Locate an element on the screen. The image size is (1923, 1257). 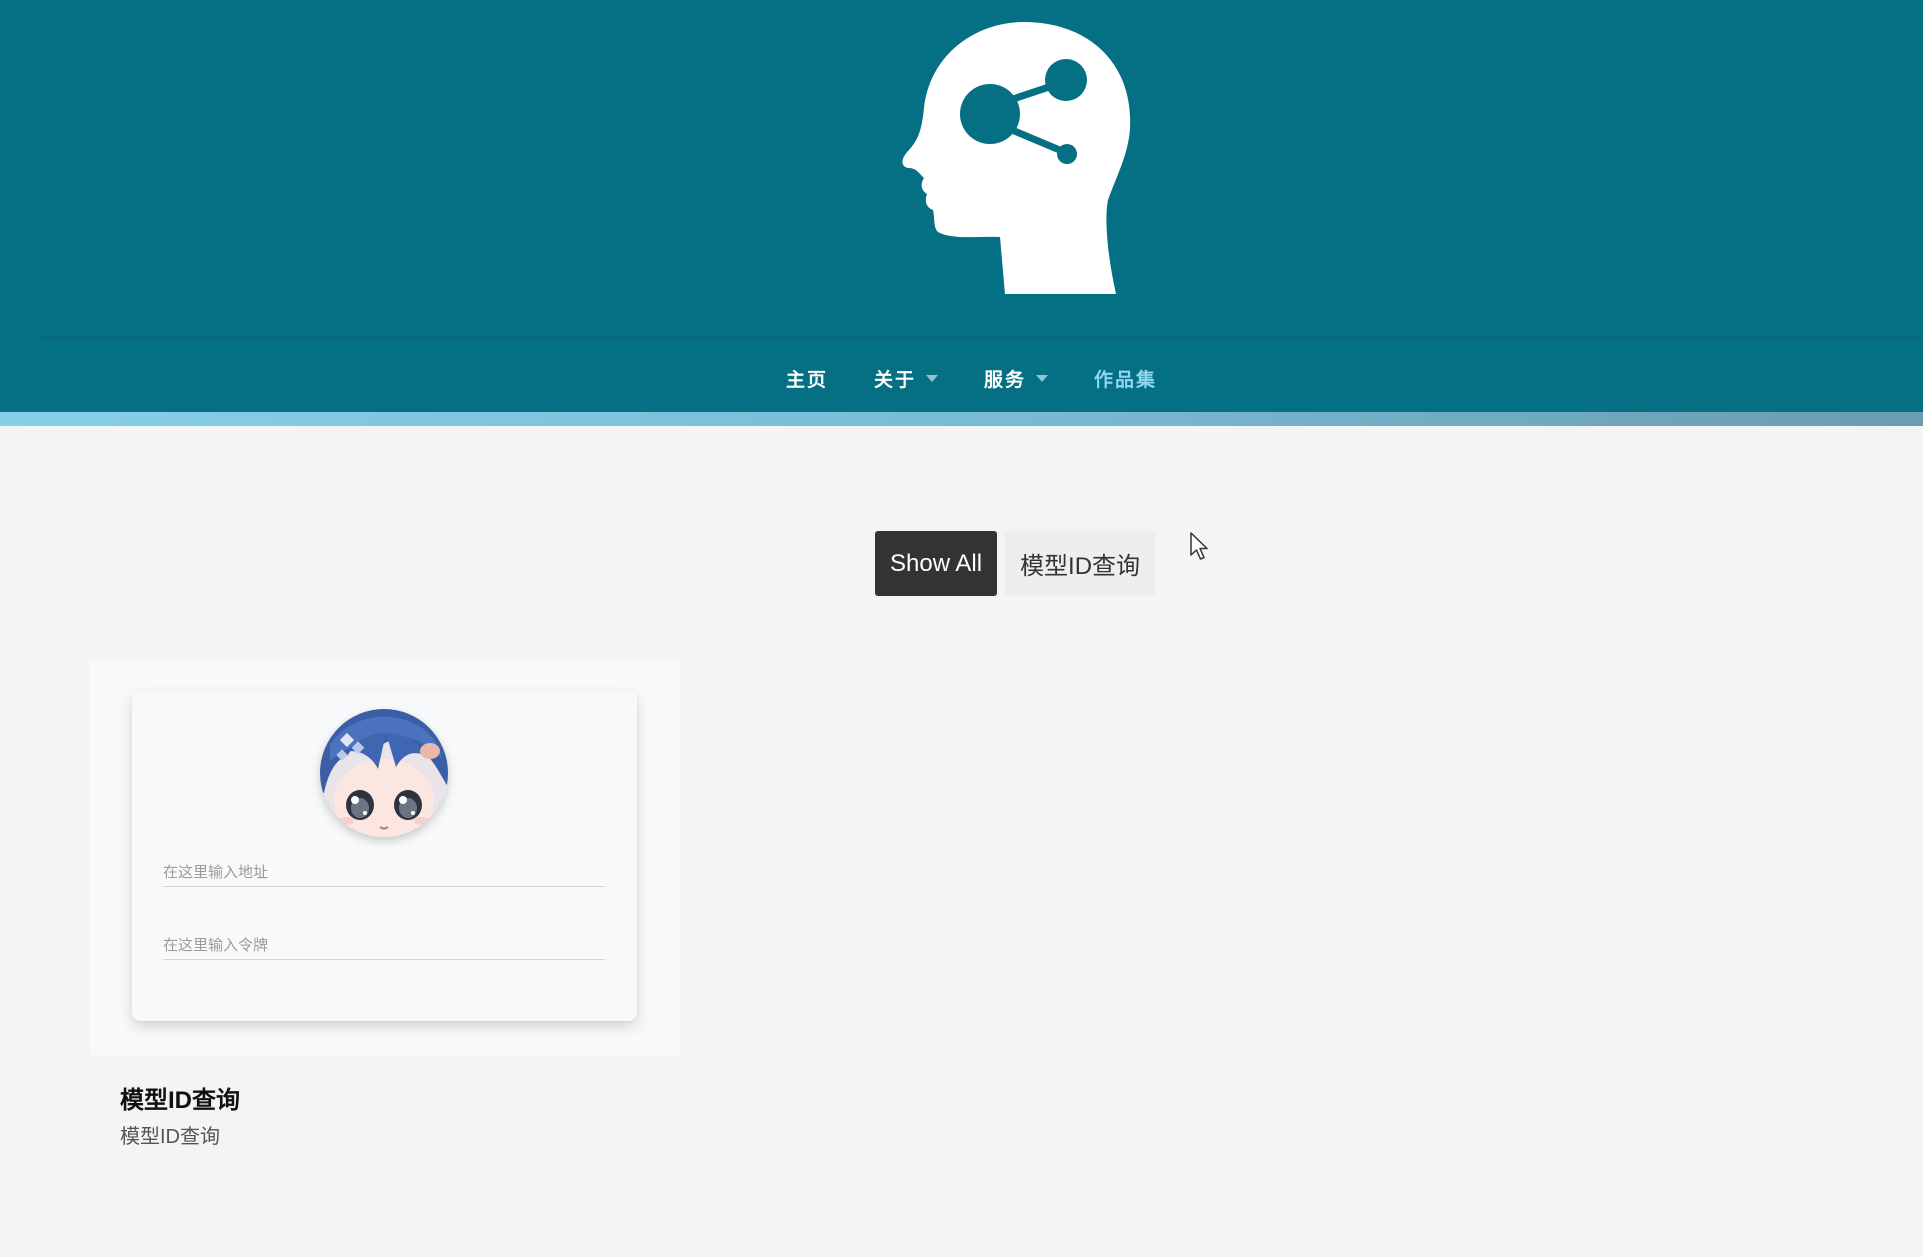
header-accent-bar is located at coordinates (961, 419).